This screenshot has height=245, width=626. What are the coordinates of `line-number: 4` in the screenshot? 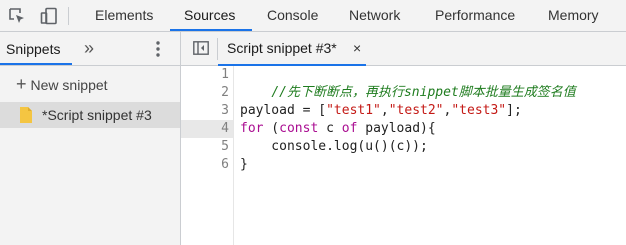 It's located at (225, 128).